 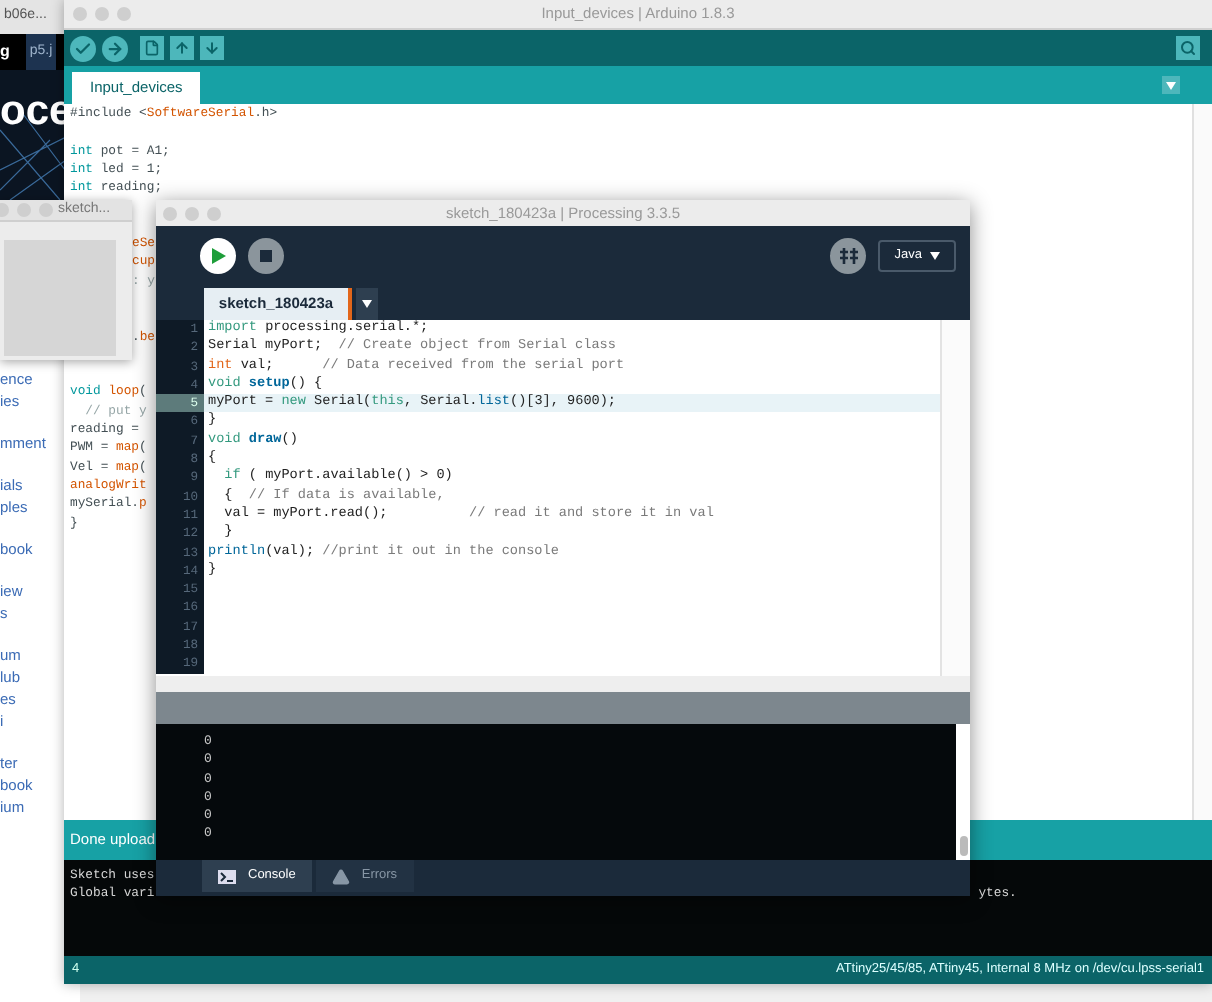 I want to click on arrow-right-icon, so click(x=115, y=48).